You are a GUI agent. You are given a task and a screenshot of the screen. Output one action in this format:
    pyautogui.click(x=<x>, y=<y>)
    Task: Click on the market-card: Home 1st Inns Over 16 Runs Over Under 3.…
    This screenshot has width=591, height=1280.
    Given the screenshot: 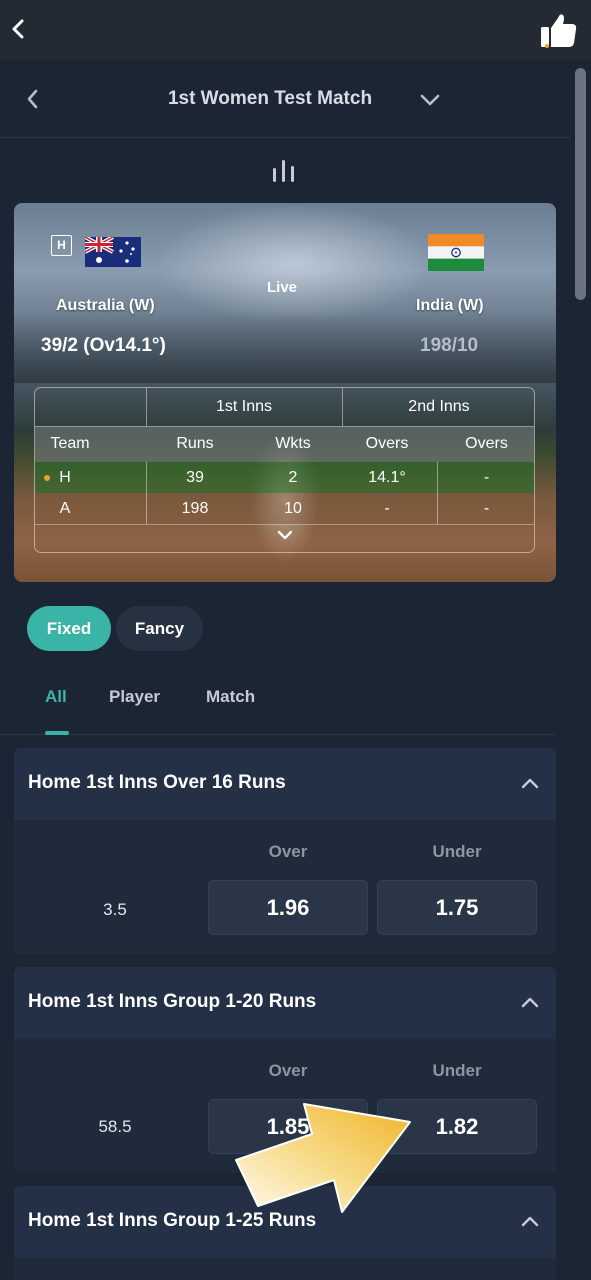 What is the action you would take?
    pyautogui.click(x=285, y=851)
    